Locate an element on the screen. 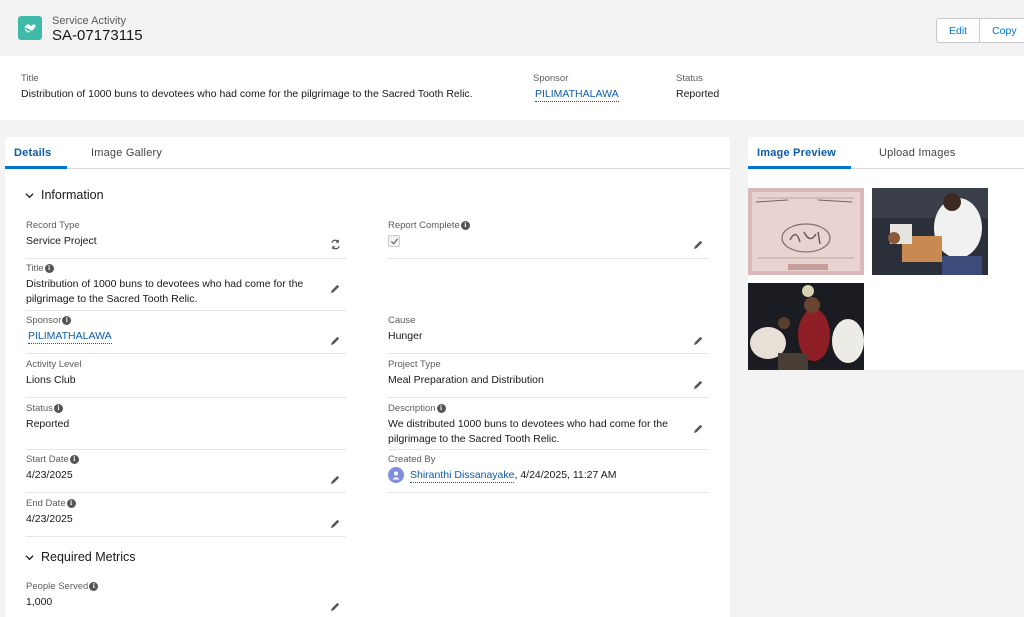  tab-upload-images: Upload Images is located at coordinates (917, 153).